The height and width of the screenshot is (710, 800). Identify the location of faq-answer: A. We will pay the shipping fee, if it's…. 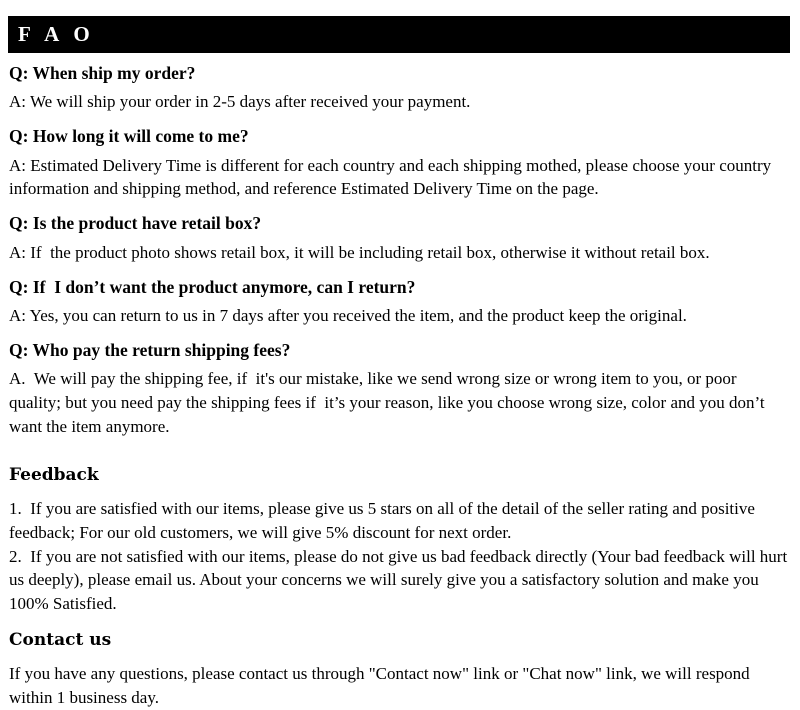
(389, 402).